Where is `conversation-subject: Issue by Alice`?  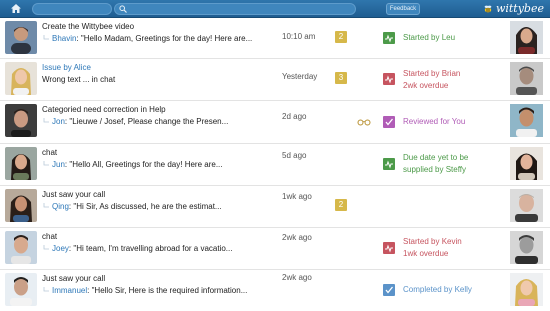
conversation-subject: Issue by Alice is located at coordinates (66, 67).